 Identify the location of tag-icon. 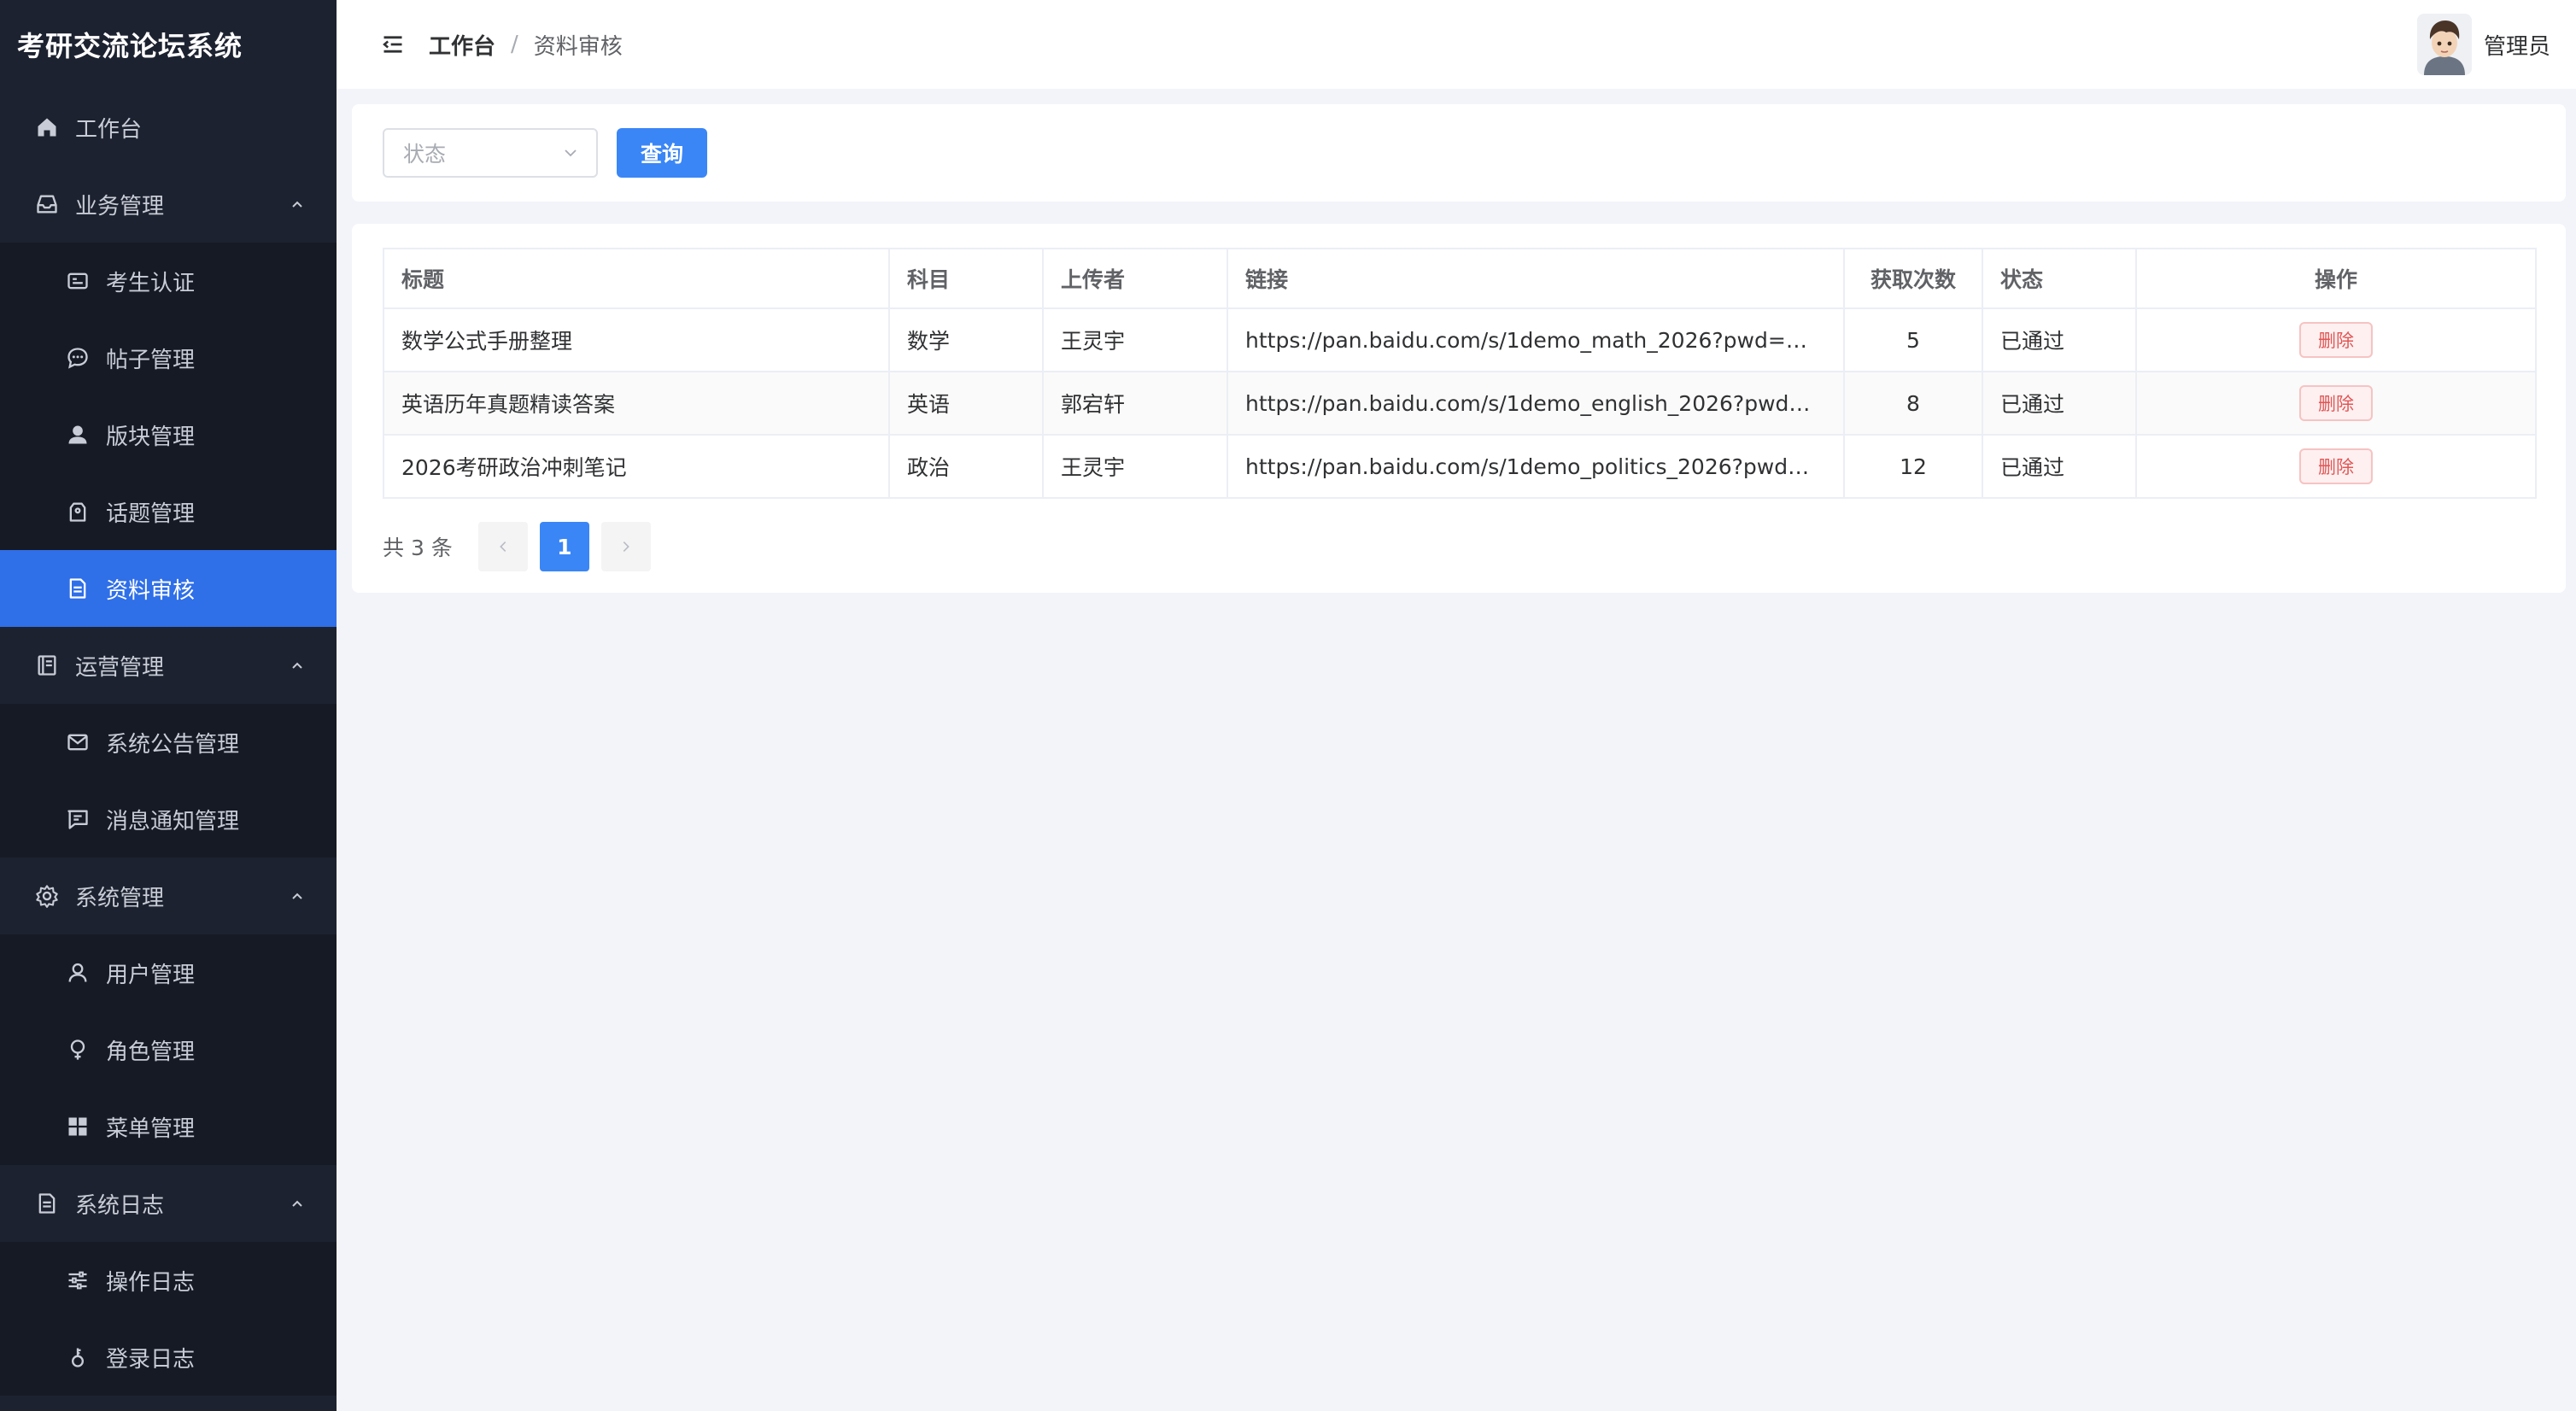
(78, 511).